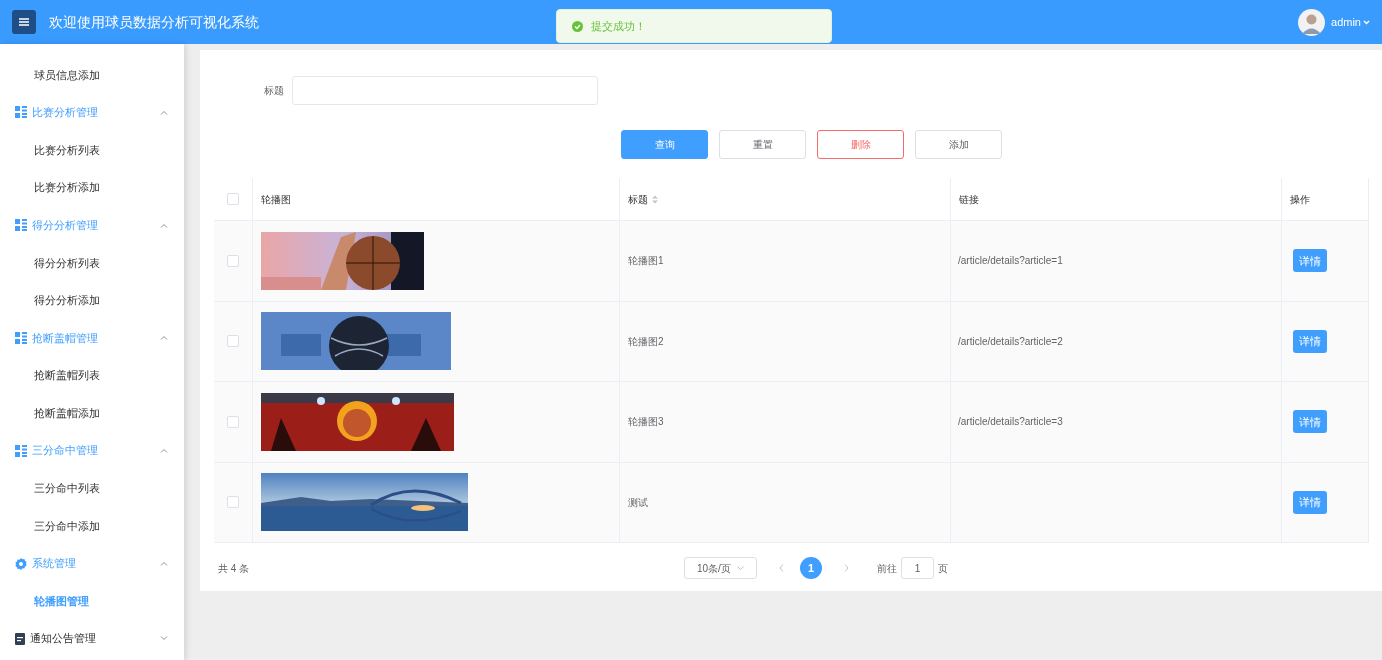  I want to click on toast-message: 提交成功！, so click(618, 26).